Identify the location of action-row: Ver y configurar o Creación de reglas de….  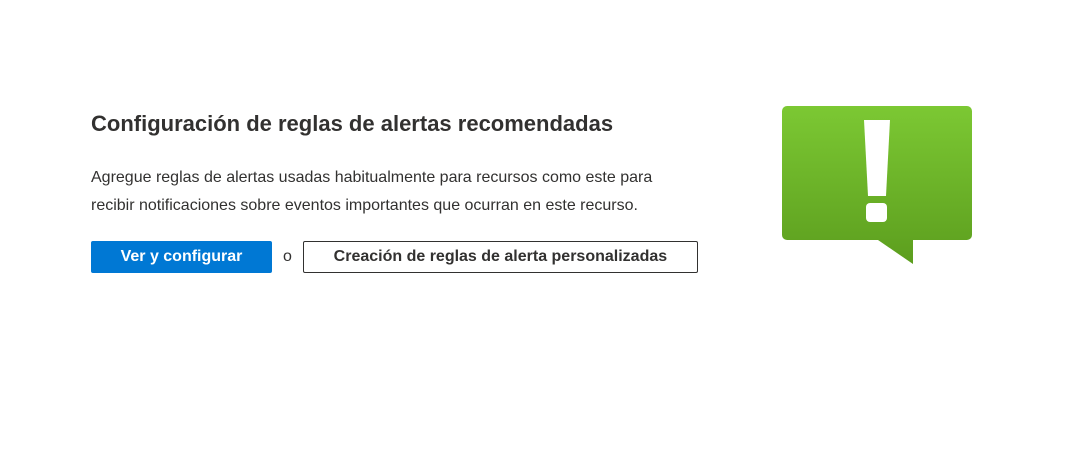
(401, 257).